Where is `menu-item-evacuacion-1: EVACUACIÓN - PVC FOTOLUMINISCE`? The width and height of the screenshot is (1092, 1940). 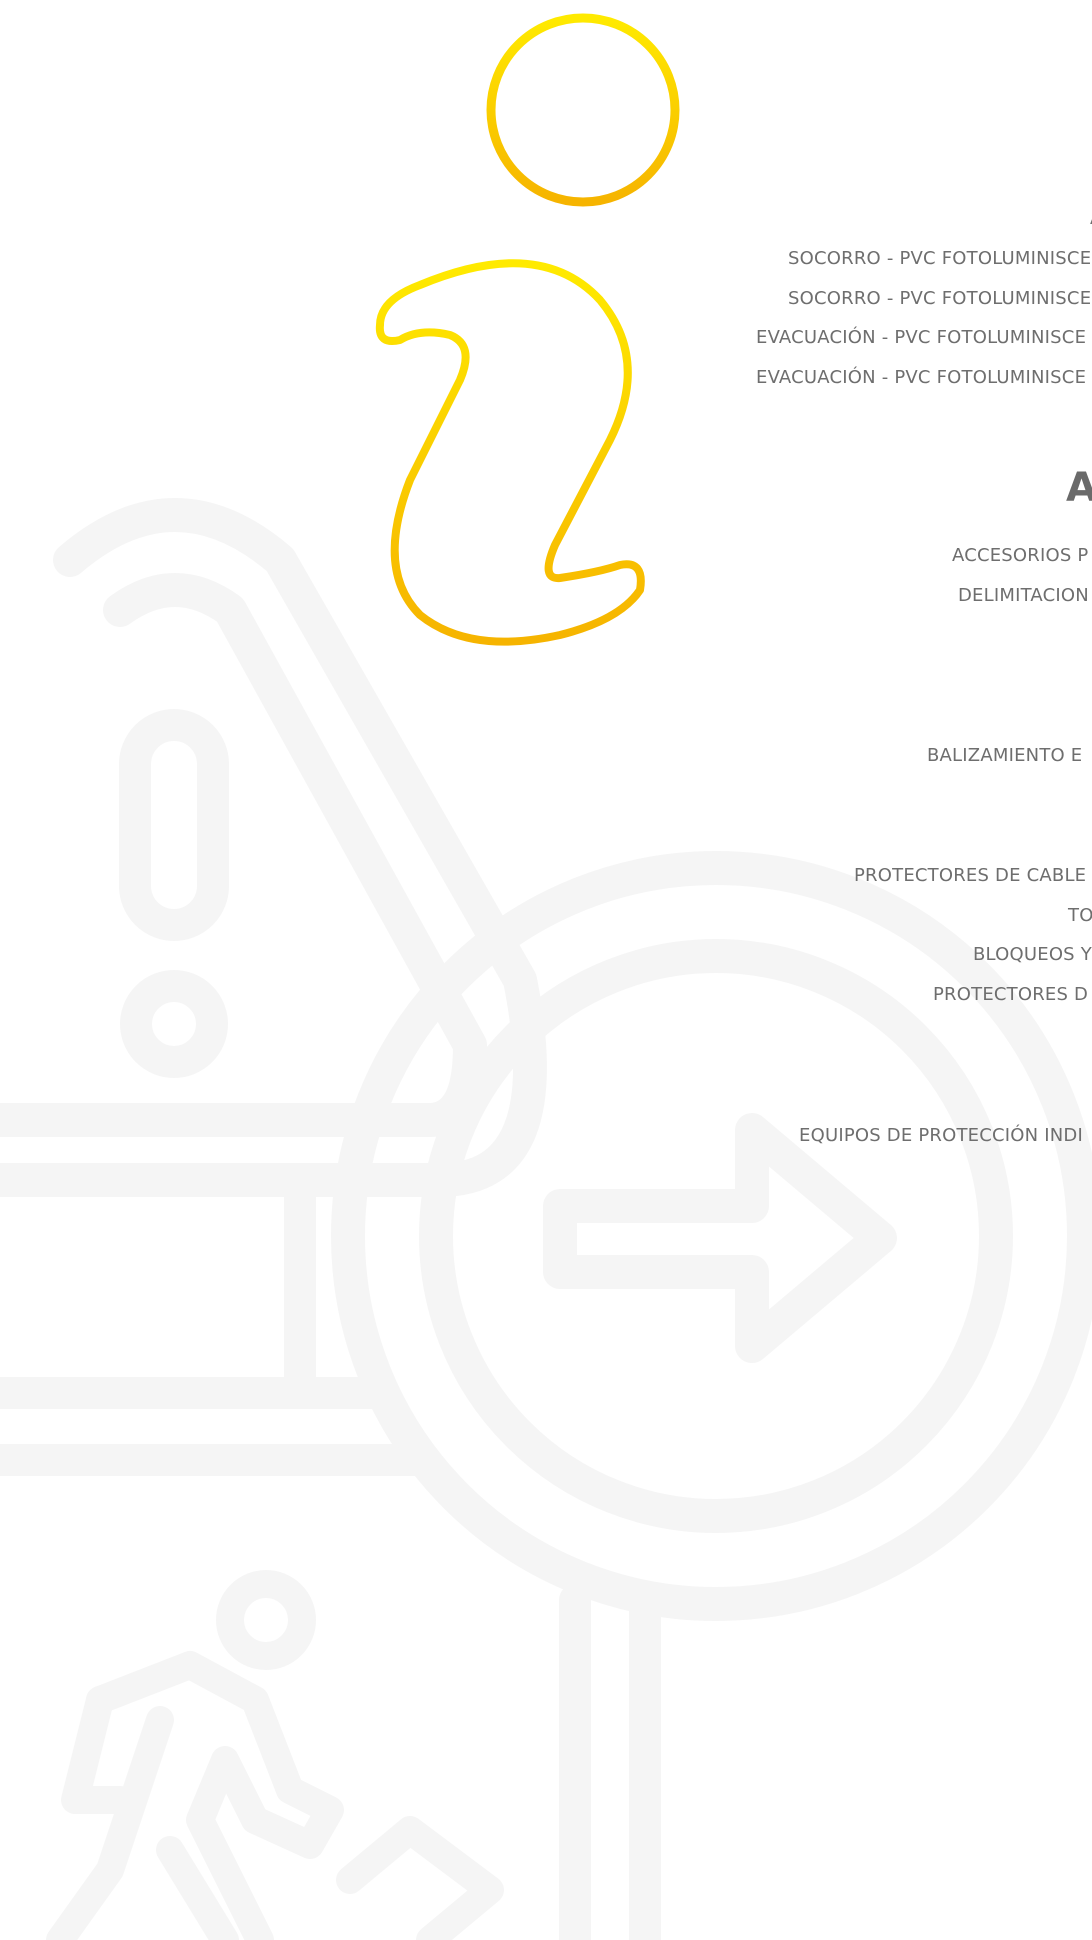
menu-item-evacuacion-1: EVACUACIÓN - PVC FOTOLUMINISCE is located at coordinates (921, 338).